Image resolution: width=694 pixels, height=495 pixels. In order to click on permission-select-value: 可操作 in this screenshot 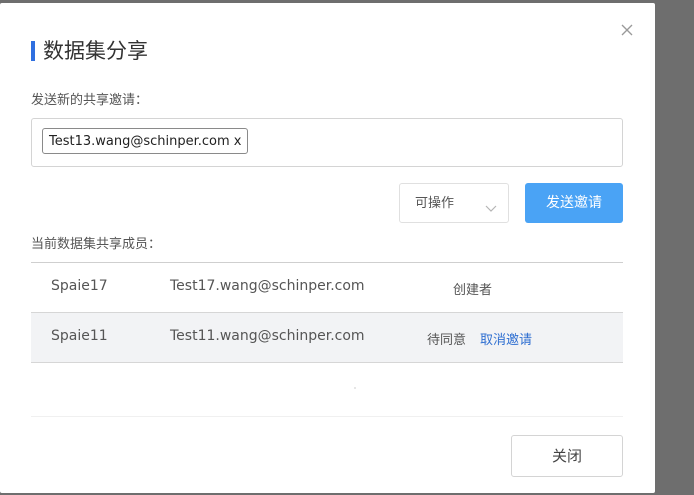, I will do `click(435, 203)`.